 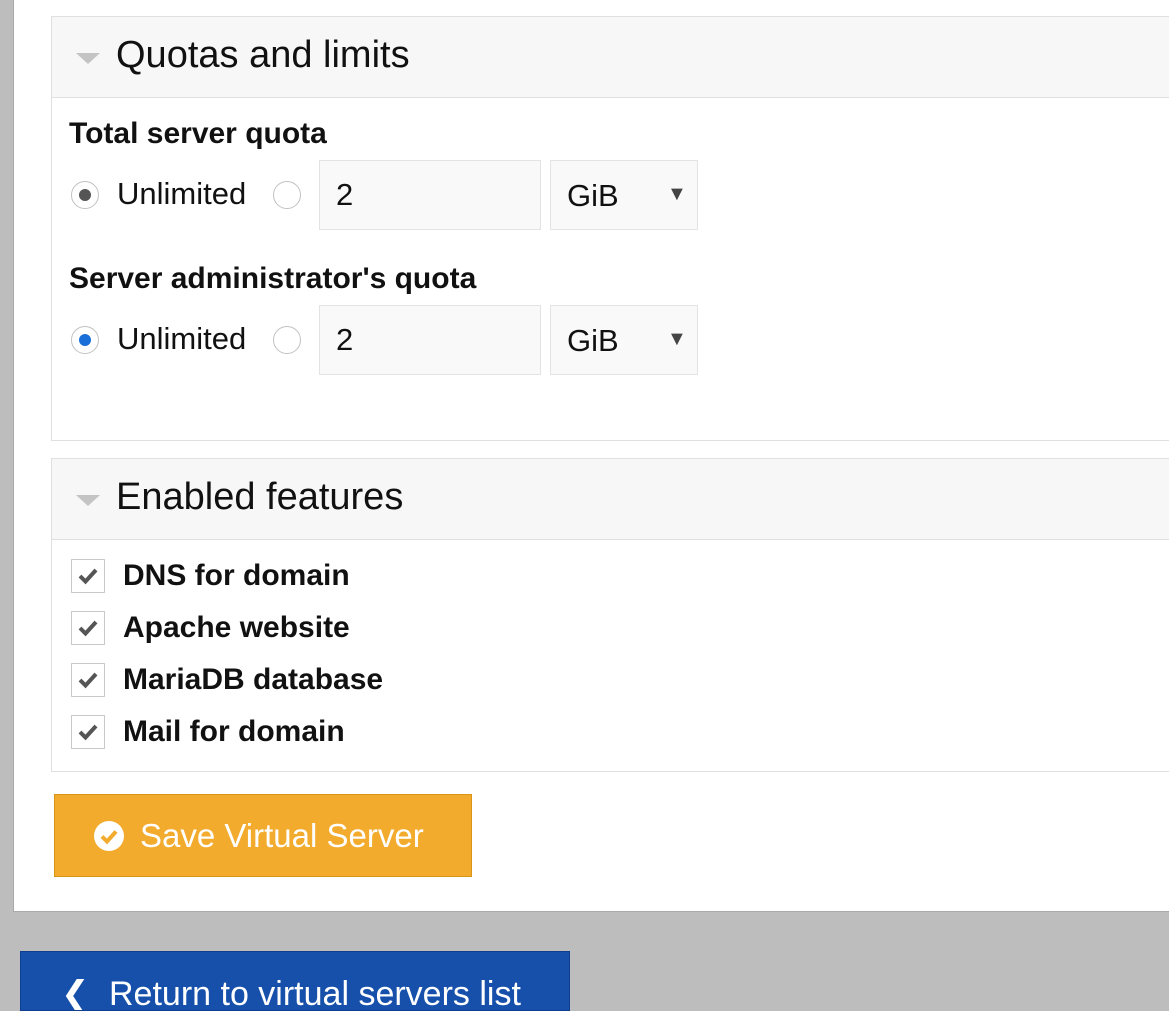 What do you see at coordinates (263, 55) in the screenshot?
I see `quotas-section-title: Quotas and limits` at bounding box center [263, 55].